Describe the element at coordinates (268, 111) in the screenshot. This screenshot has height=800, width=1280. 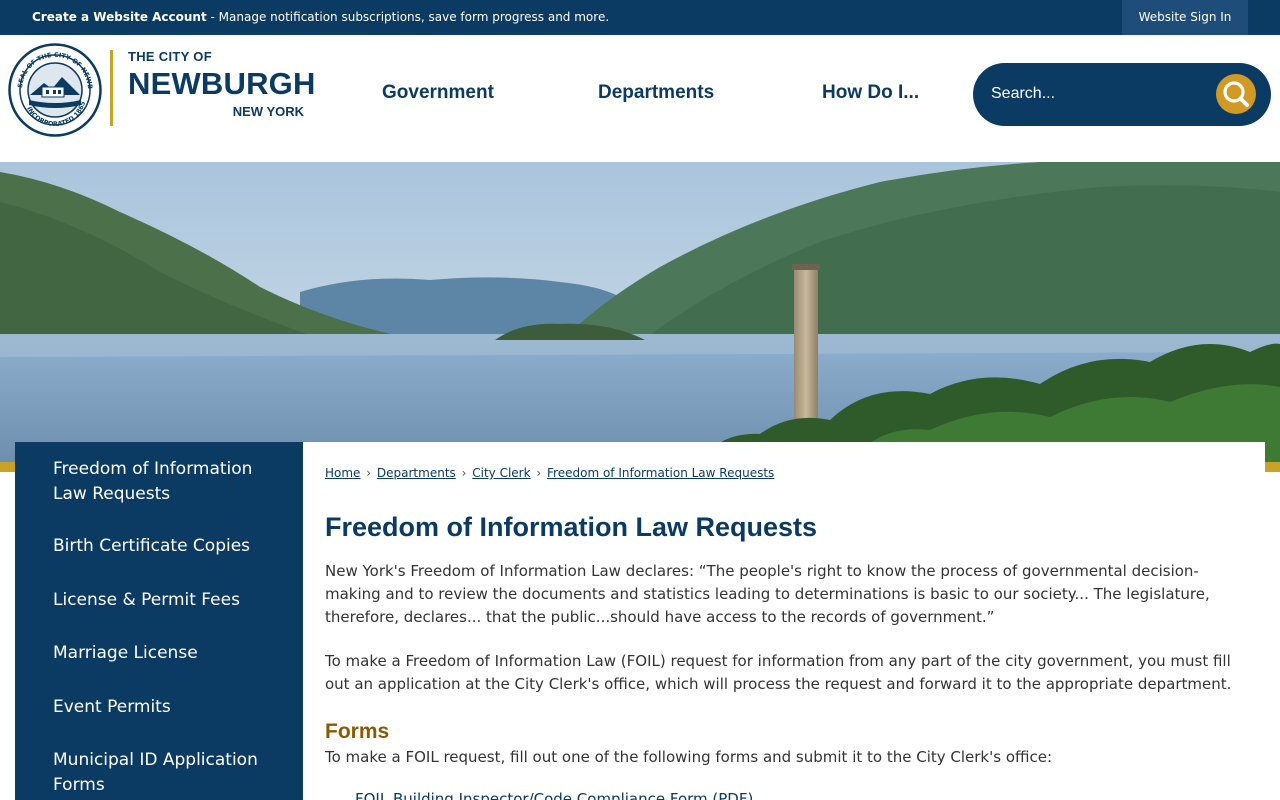
I see `logo-state: NEW YORK` at that location.